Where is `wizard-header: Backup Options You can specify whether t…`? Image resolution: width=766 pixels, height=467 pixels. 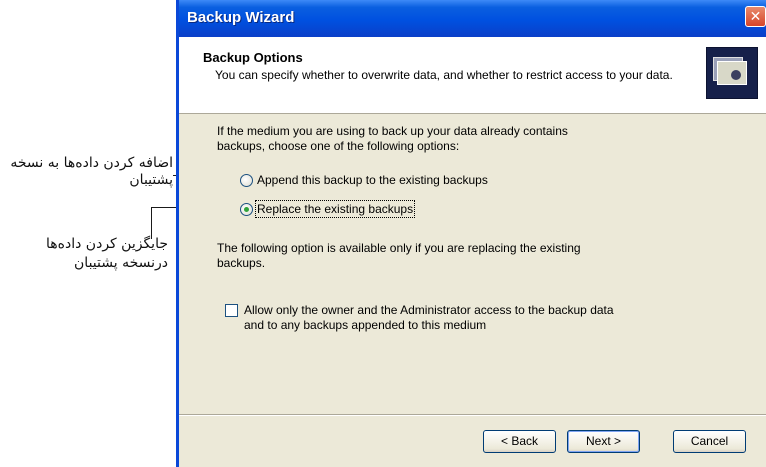 wizard-header: Backup Options You can specify whether t… is located at coordinates (472, 75).